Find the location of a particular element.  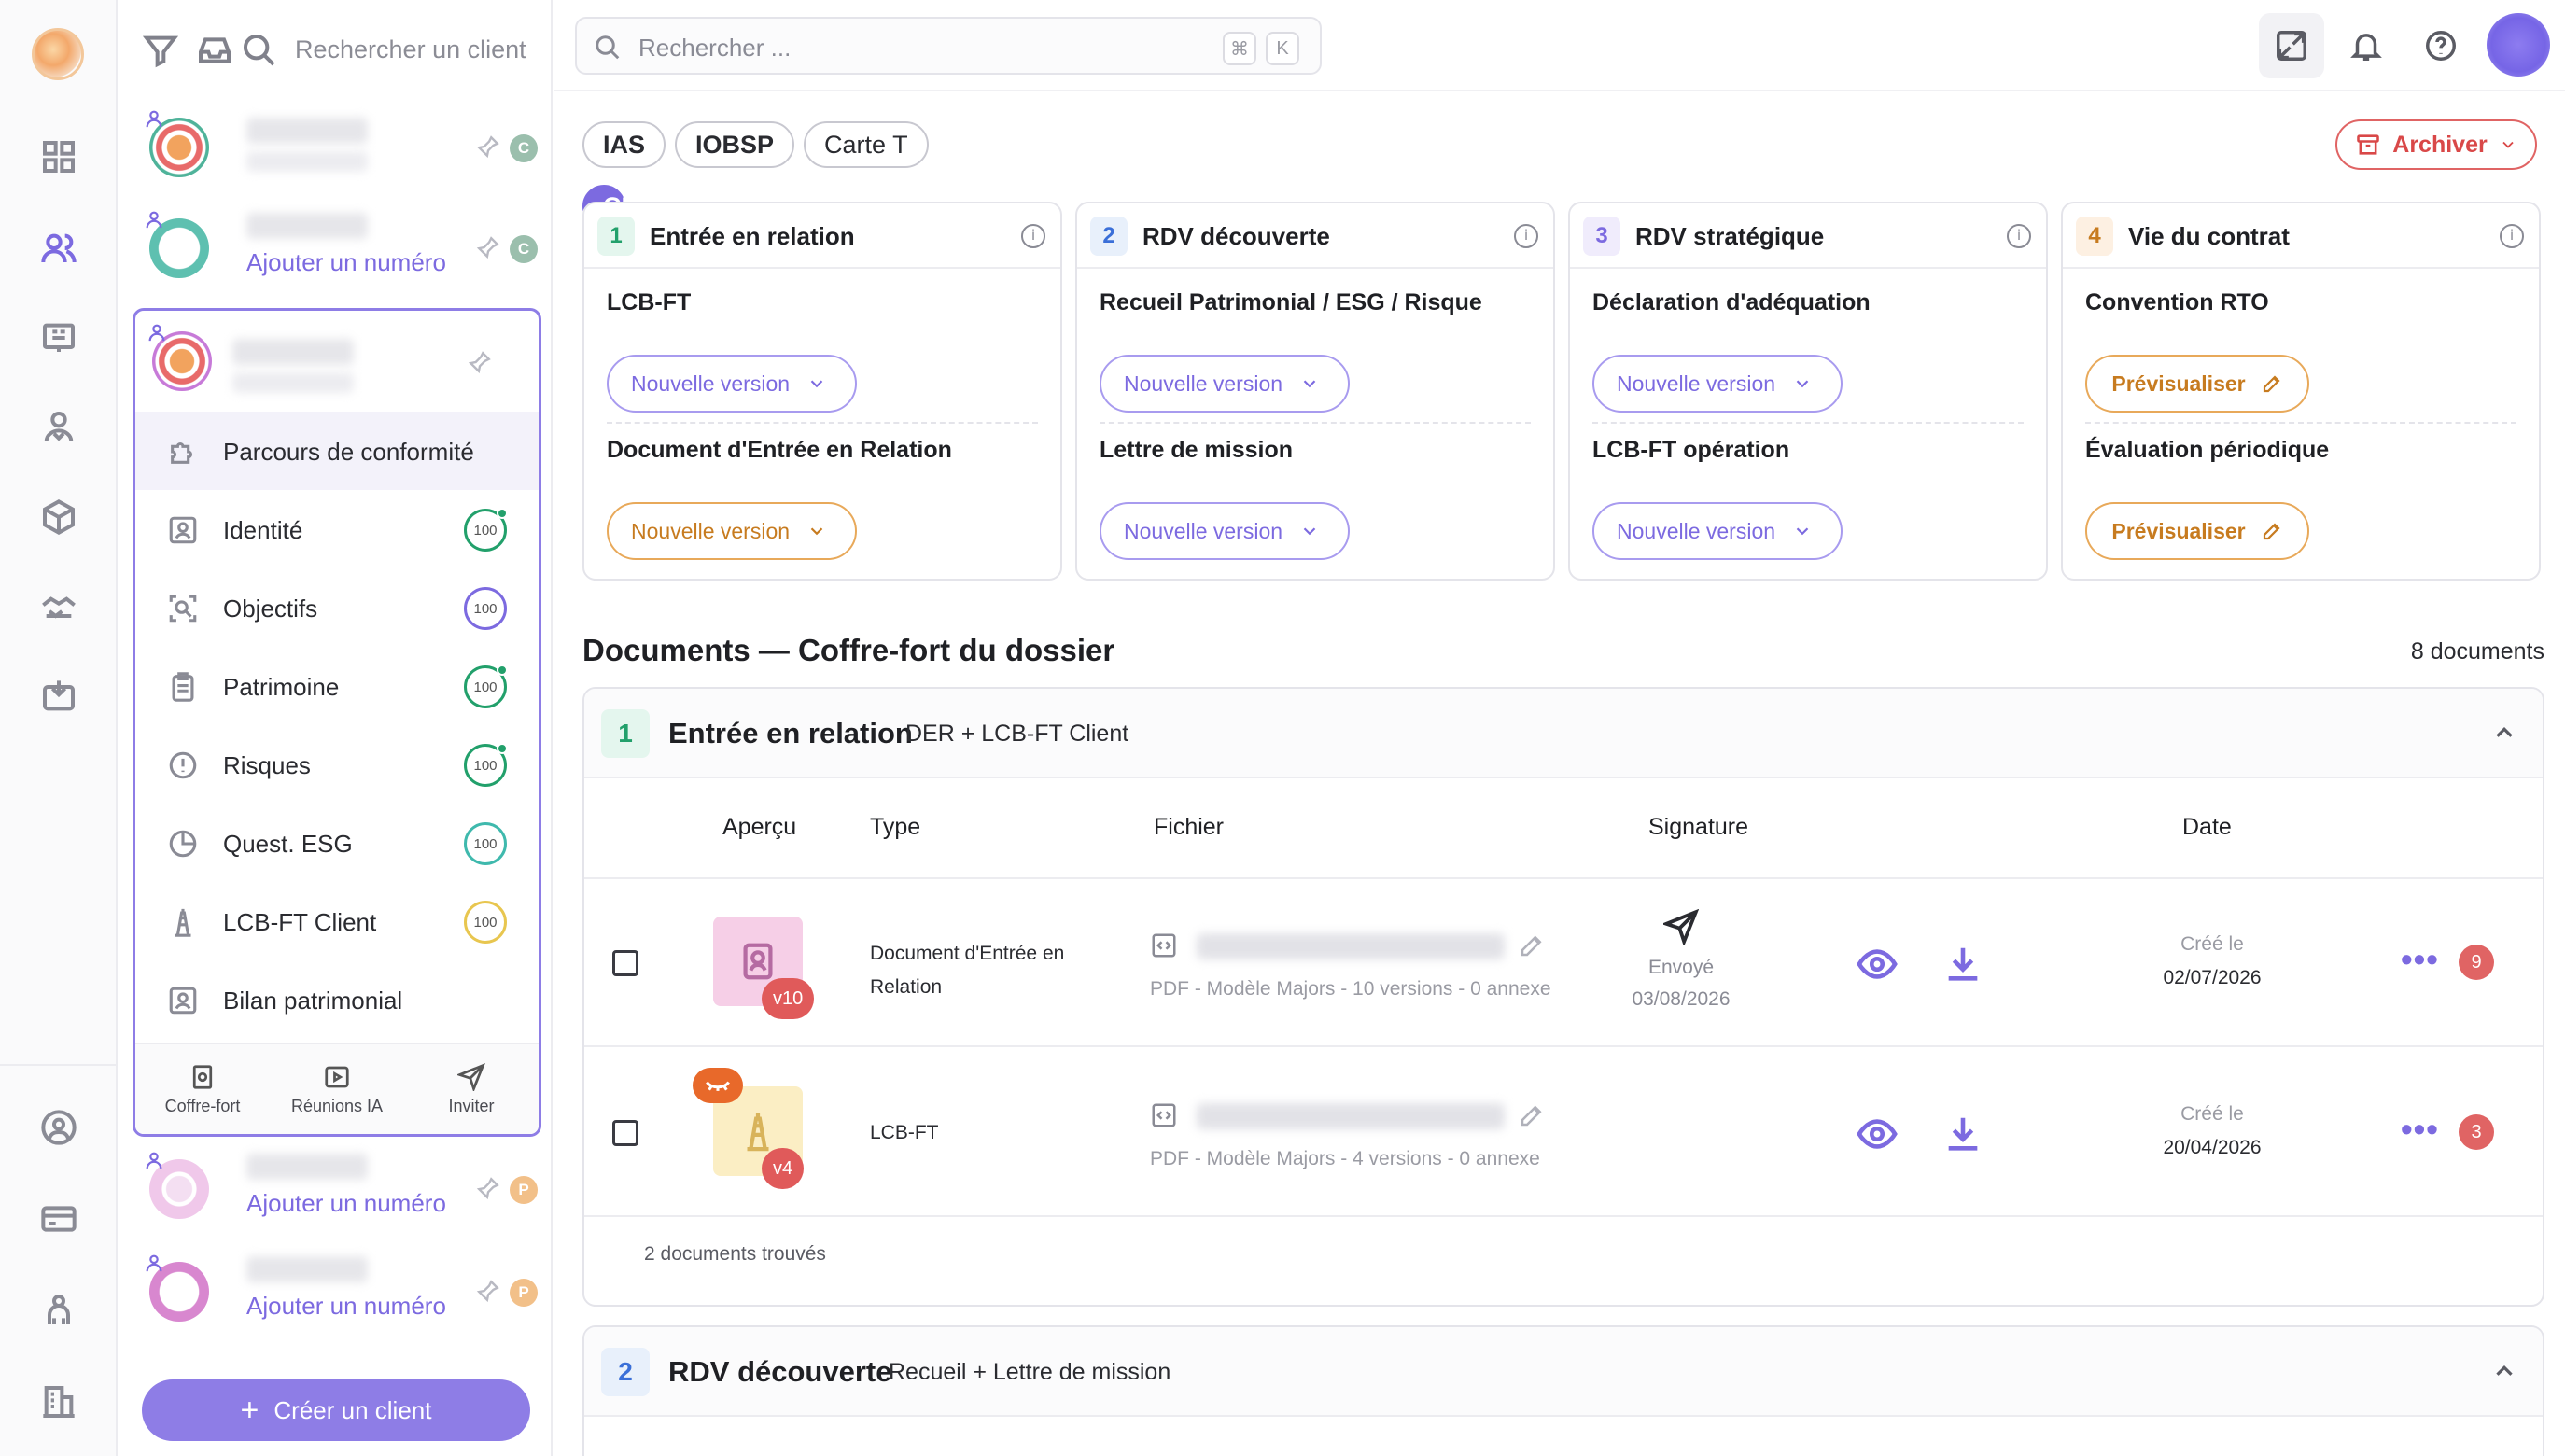

step-header: 4 Vie du contrat i is located at coordinates (2301, 236).